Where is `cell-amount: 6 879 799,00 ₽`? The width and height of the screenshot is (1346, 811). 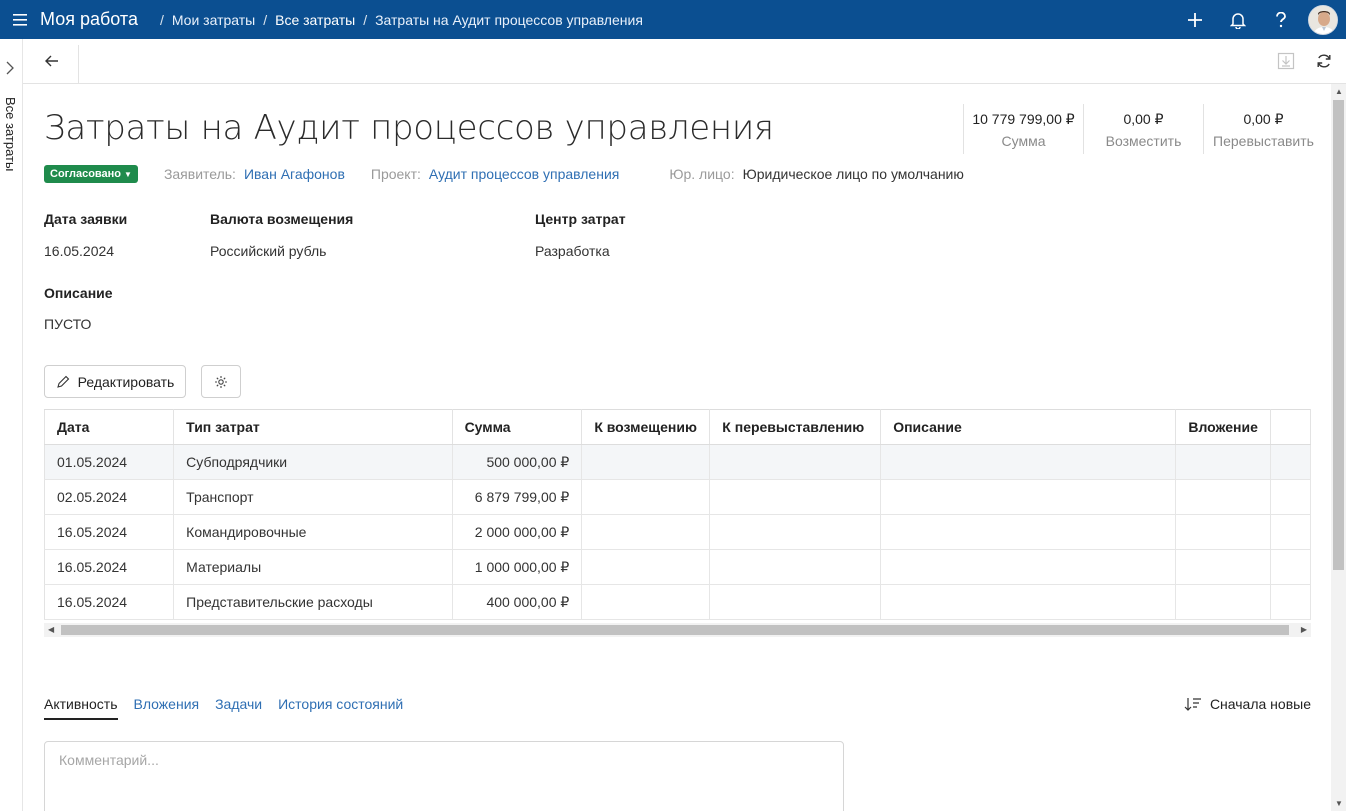
cell-amount: 6 879 799,00 ₽ is located at coordinates (517, 497).